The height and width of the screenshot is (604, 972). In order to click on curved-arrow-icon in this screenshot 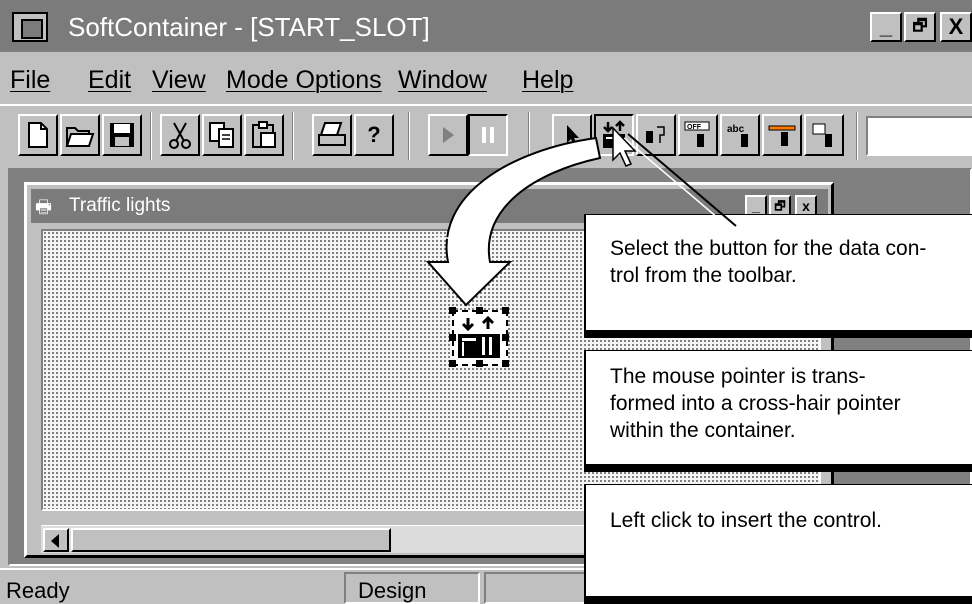, I will do `click(513, 221)`.